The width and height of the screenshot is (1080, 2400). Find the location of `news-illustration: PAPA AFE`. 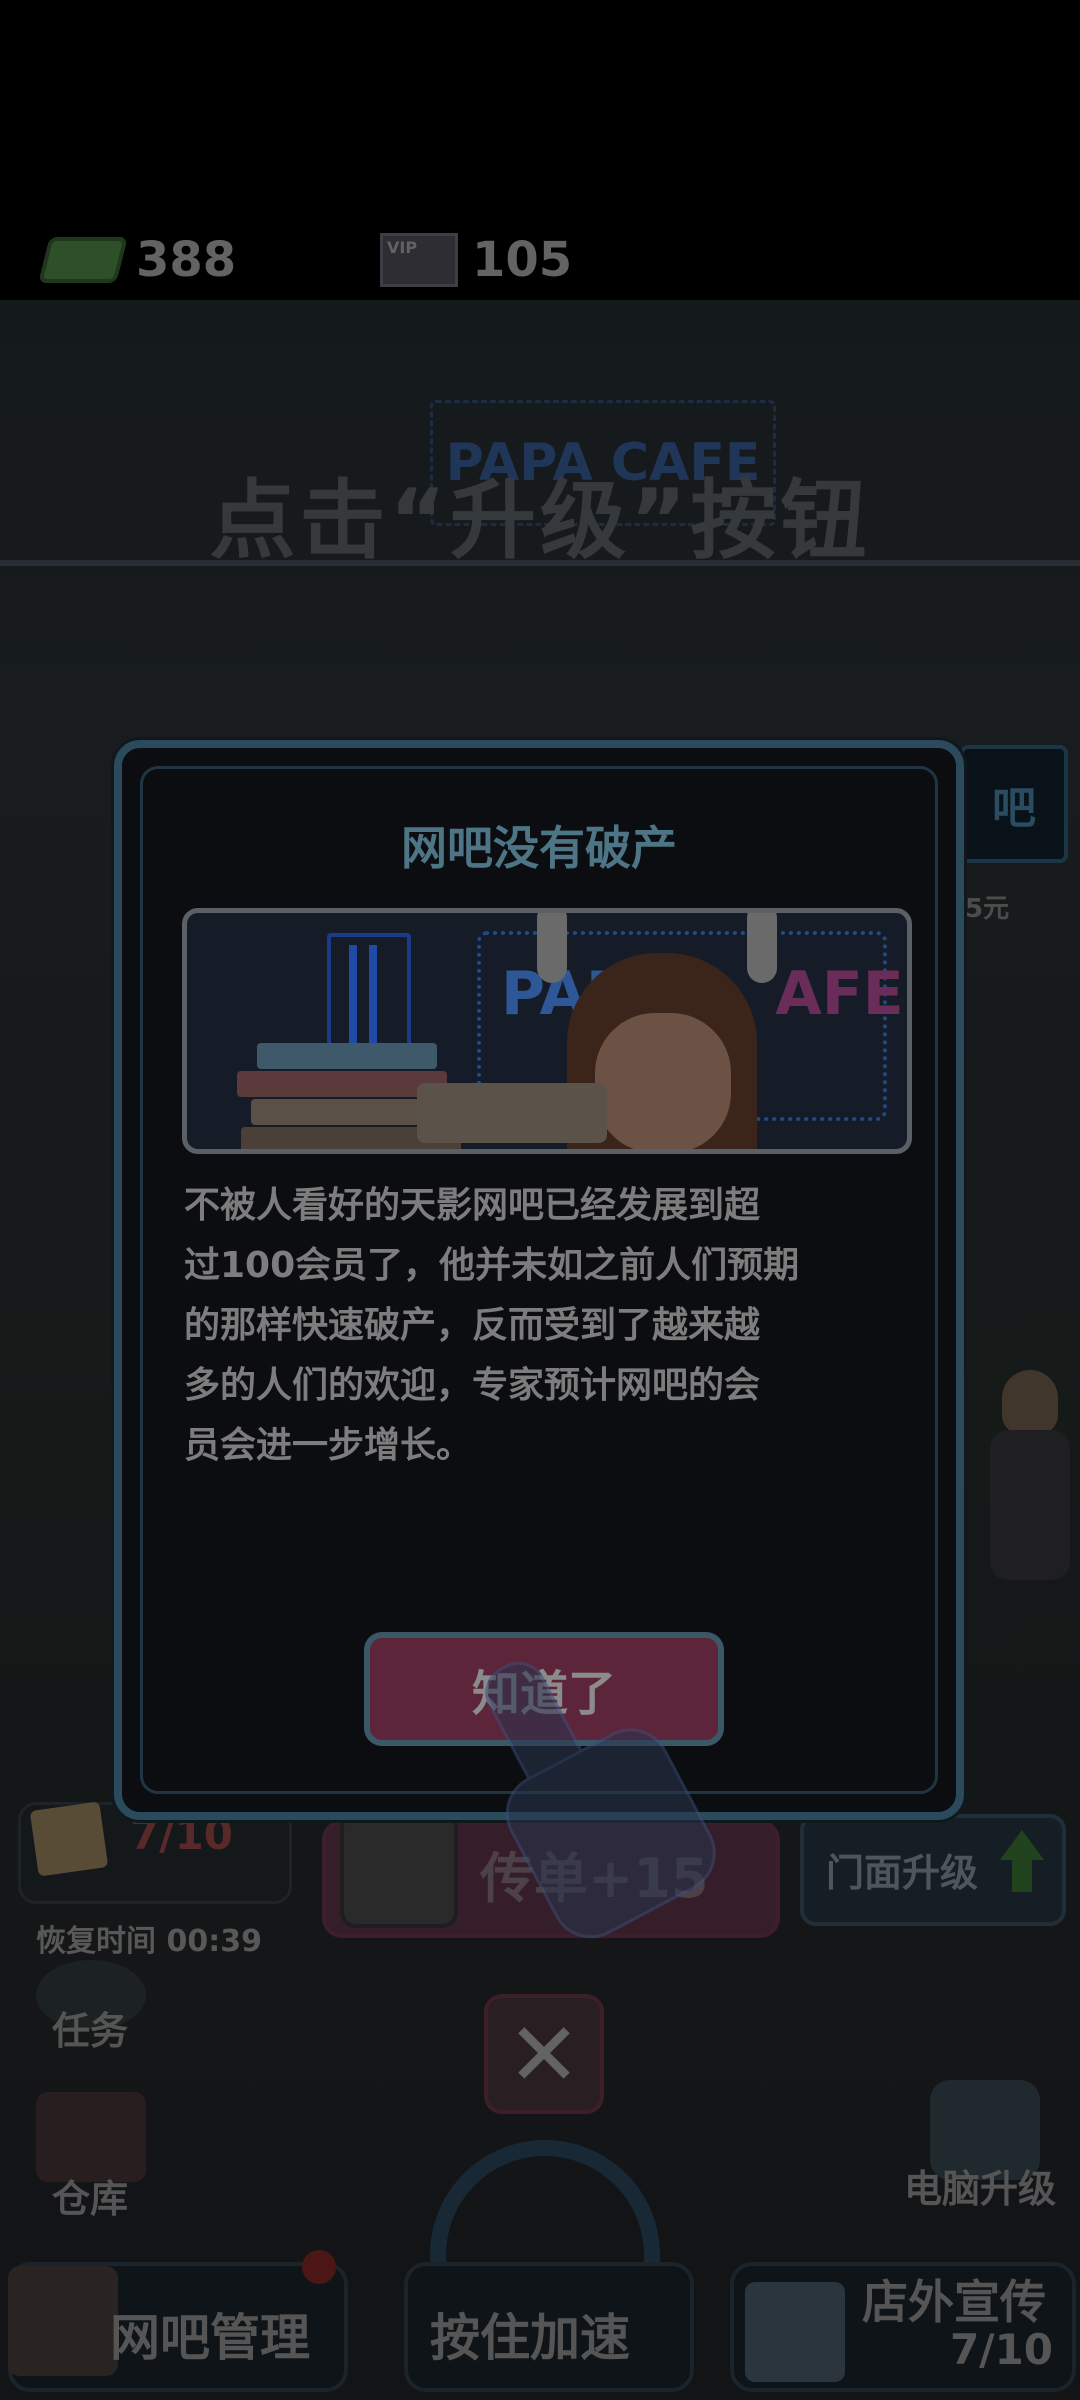

news-illustration: PAPA AFE is located at coordinates (547, 1031).